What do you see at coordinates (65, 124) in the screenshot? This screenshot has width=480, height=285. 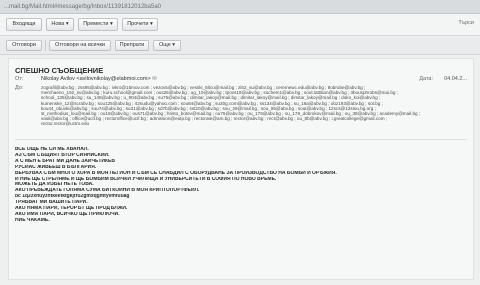 I see `recipient-line: rector.rector@uctm.edu` at bounding box center [65, 124].